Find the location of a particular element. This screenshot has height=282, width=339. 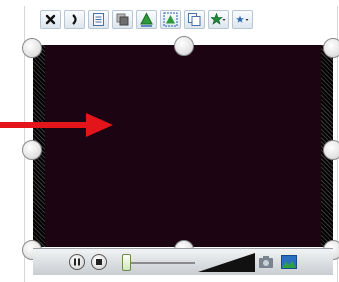

delete-button is located at coordinates (50, 19).